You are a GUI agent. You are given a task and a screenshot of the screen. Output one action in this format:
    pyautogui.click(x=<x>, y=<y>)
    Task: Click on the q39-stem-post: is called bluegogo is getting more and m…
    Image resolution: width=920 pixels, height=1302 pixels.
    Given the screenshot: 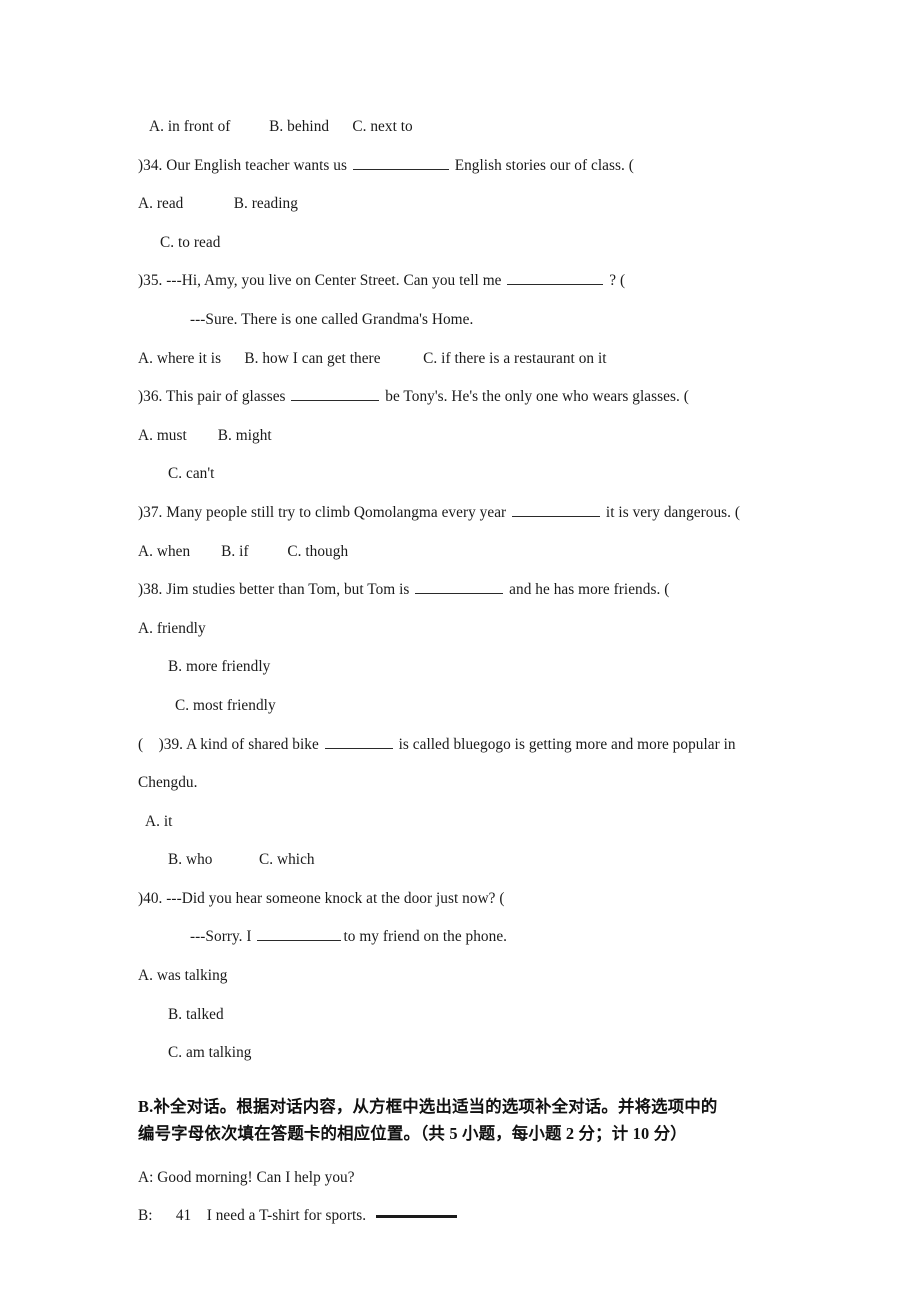 What is the action you would take?
    pyautogui.click(x=565, y=744)
    